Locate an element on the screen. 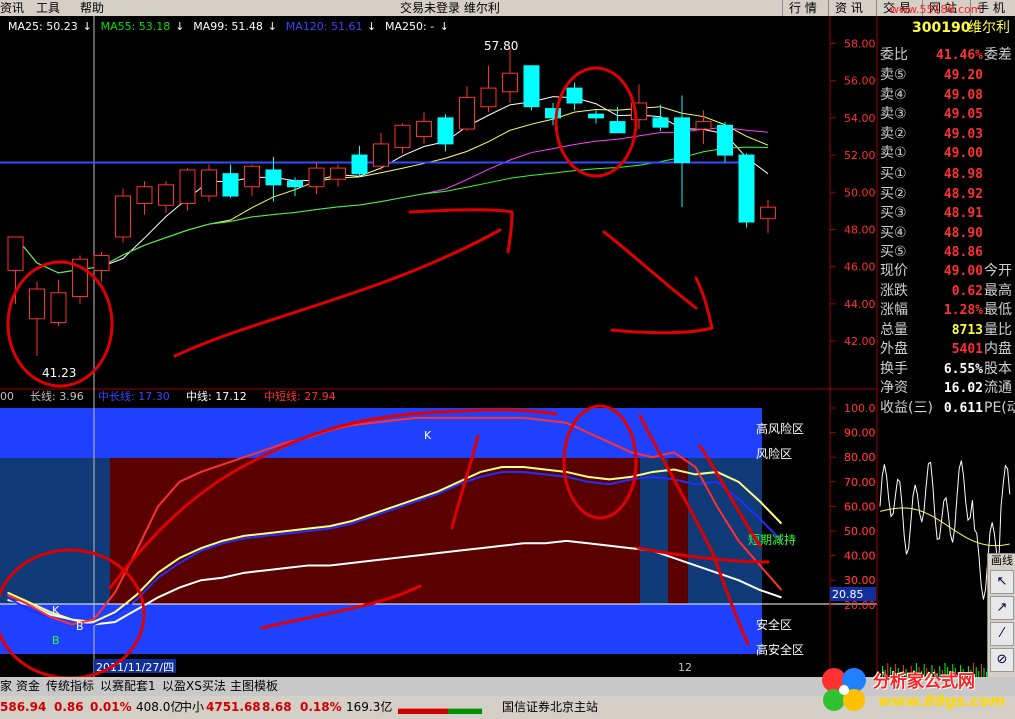  stat-row-value: 0.611 is located at coordinates (963, 408).